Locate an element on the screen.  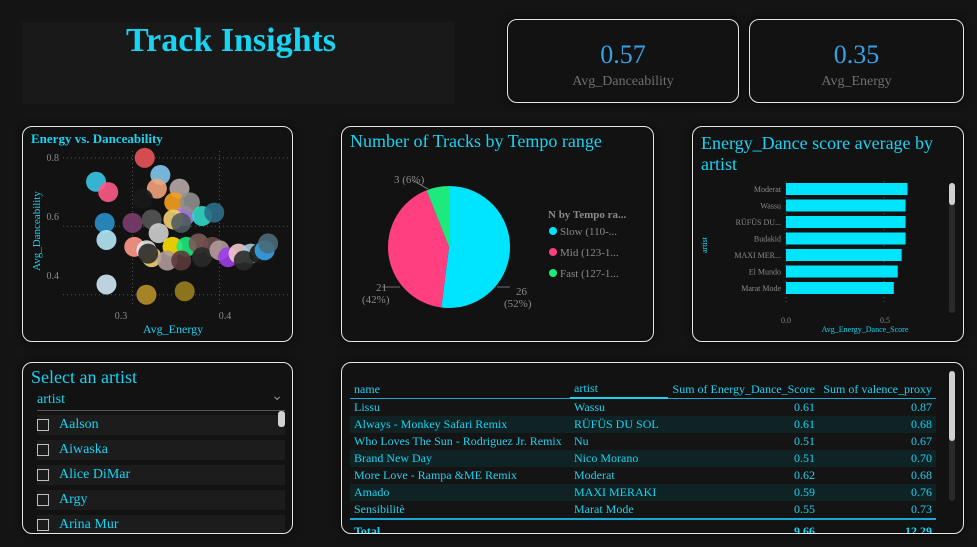
total-label: Total is located at coordinates (460, 525).